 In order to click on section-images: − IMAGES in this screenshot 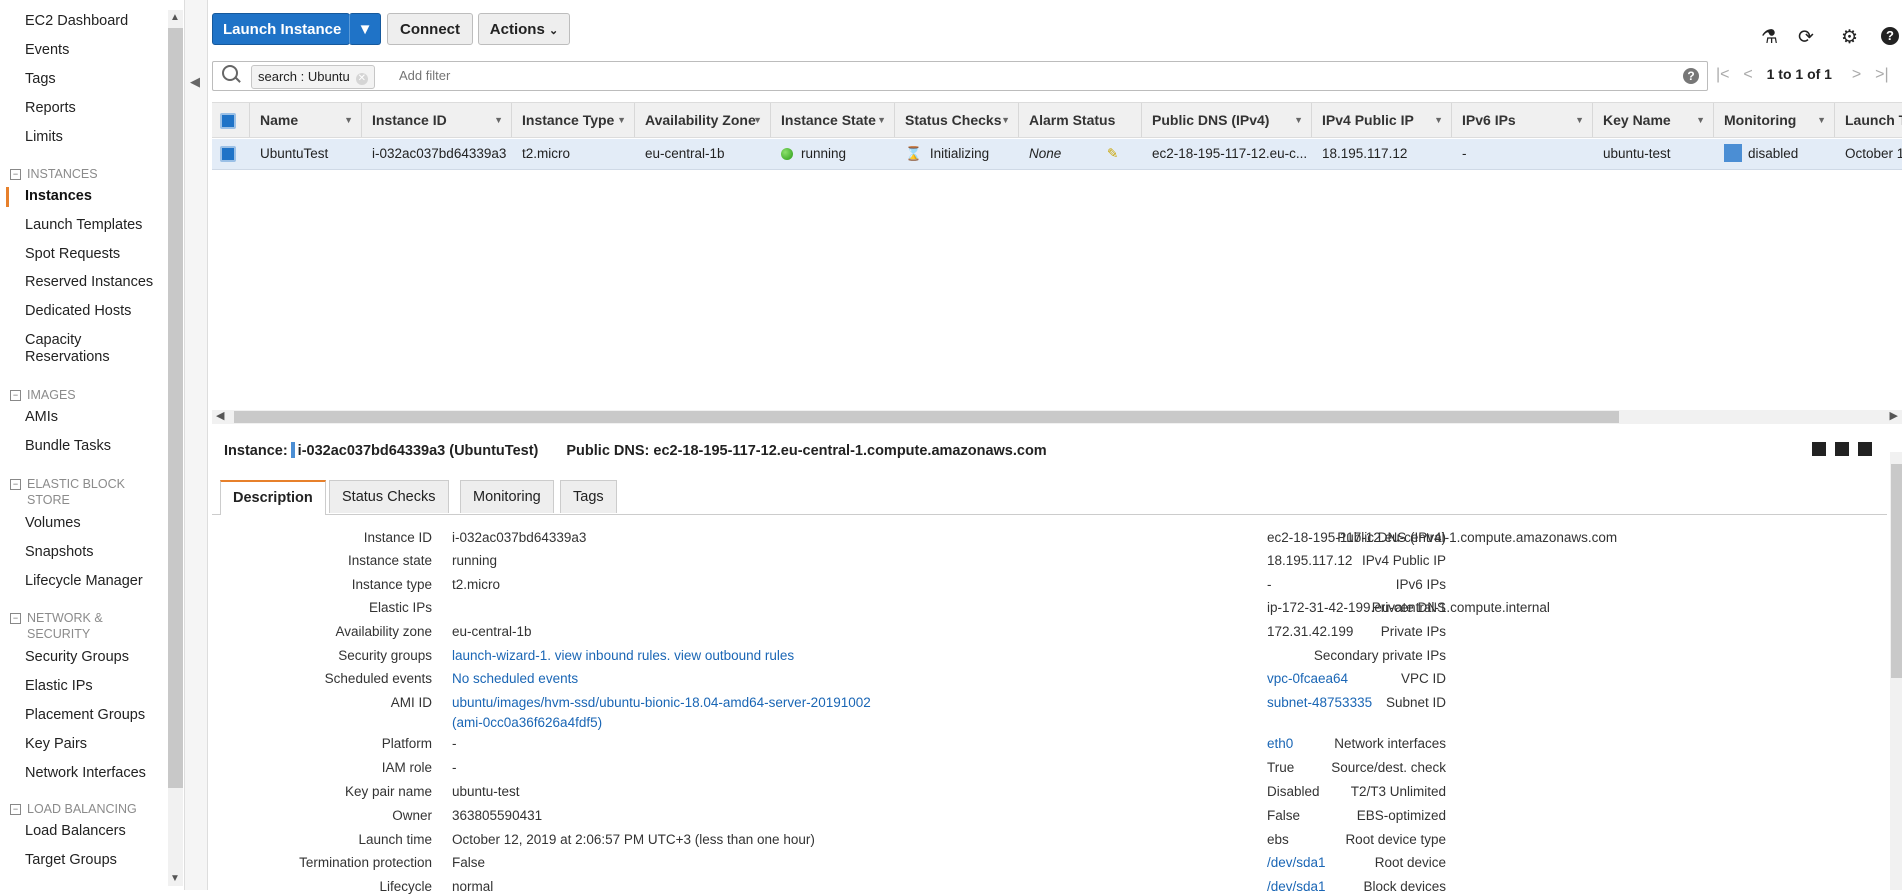, I will do `click(85, 395)`.